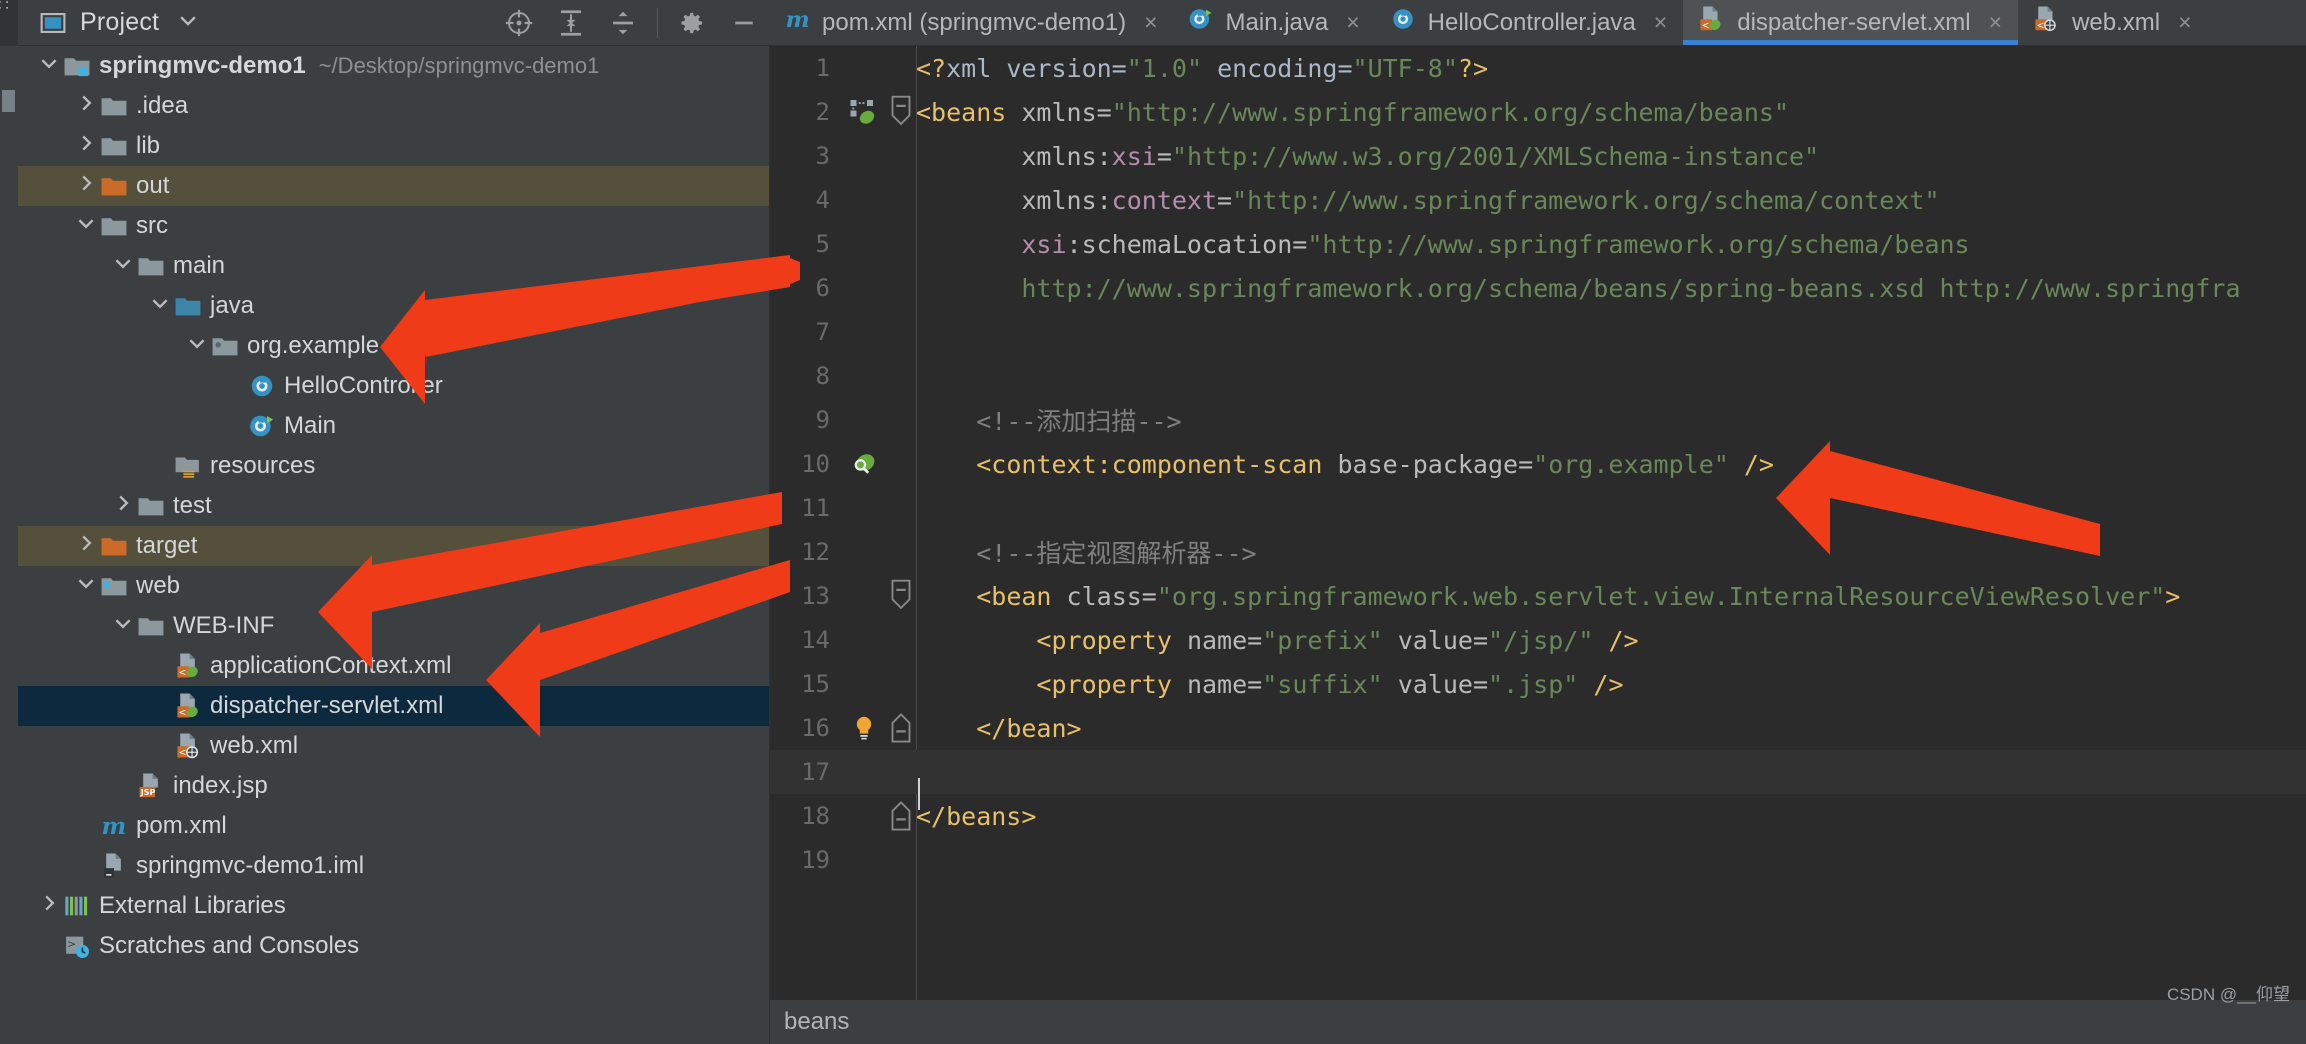  Describe the element at coordinates (114, 826) in the screenshot. I see `maven-icon: m` at that location.